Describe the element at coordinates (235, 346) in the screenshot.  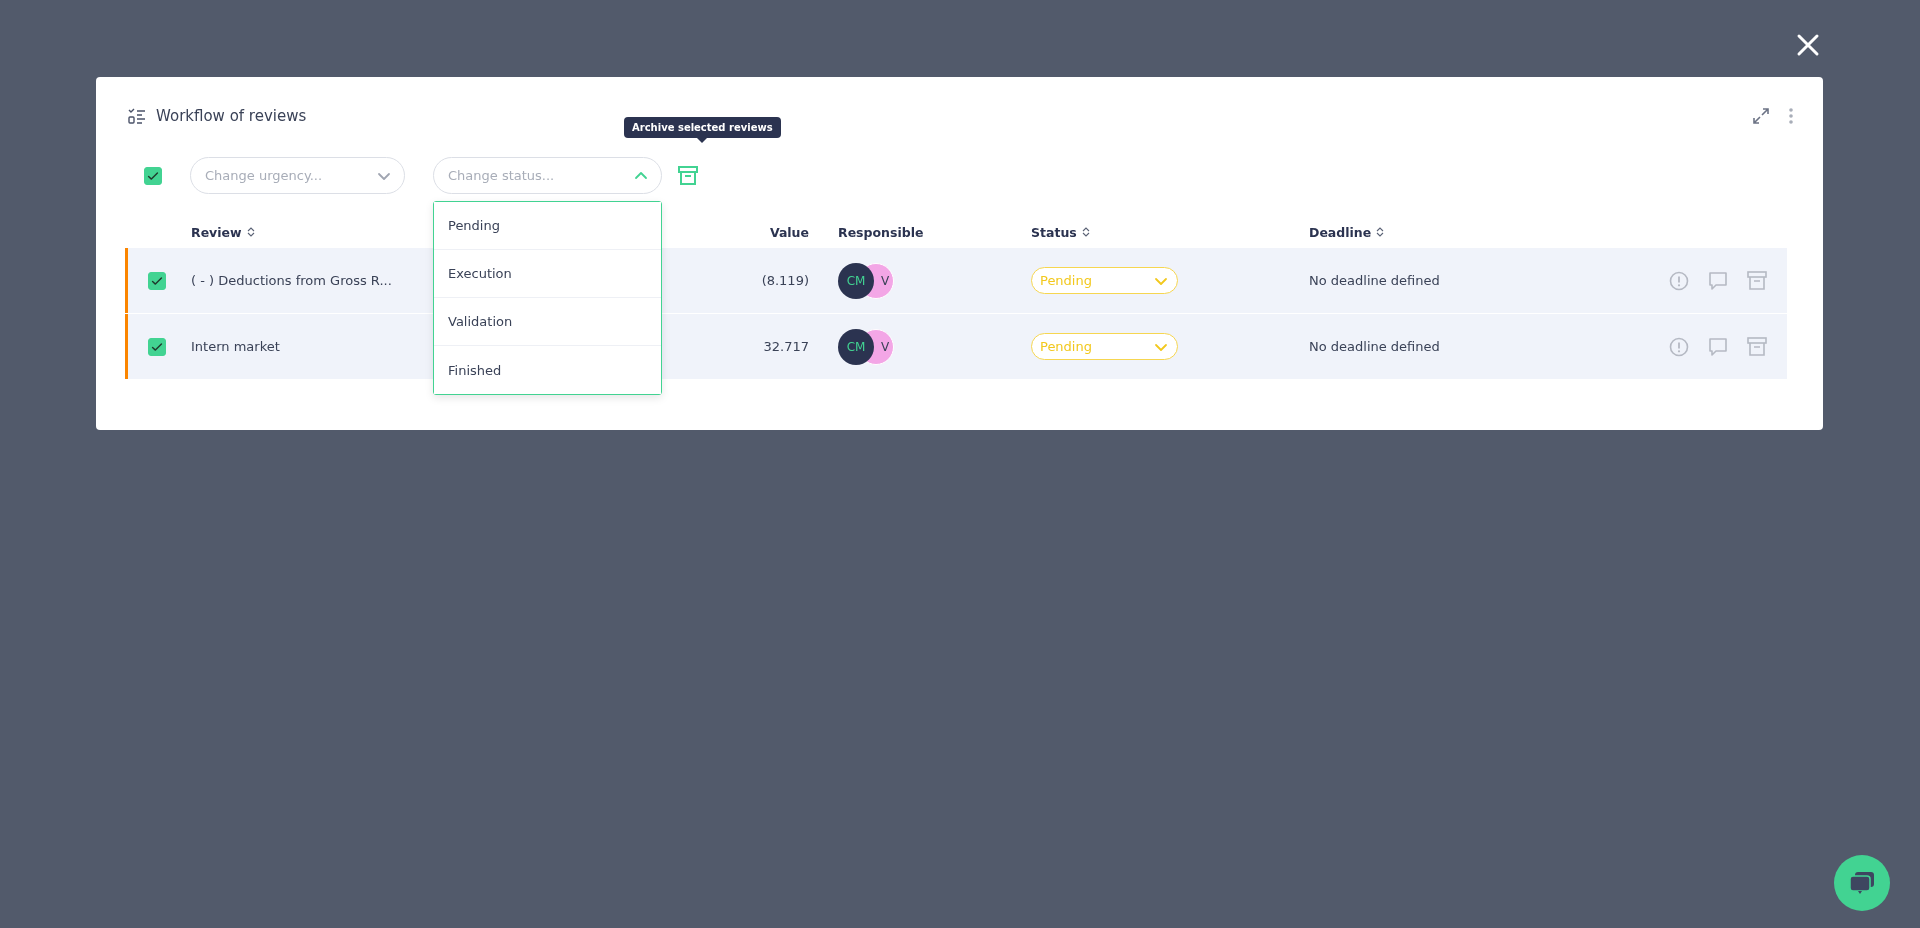
I see `review-name: Intern market` at that location.